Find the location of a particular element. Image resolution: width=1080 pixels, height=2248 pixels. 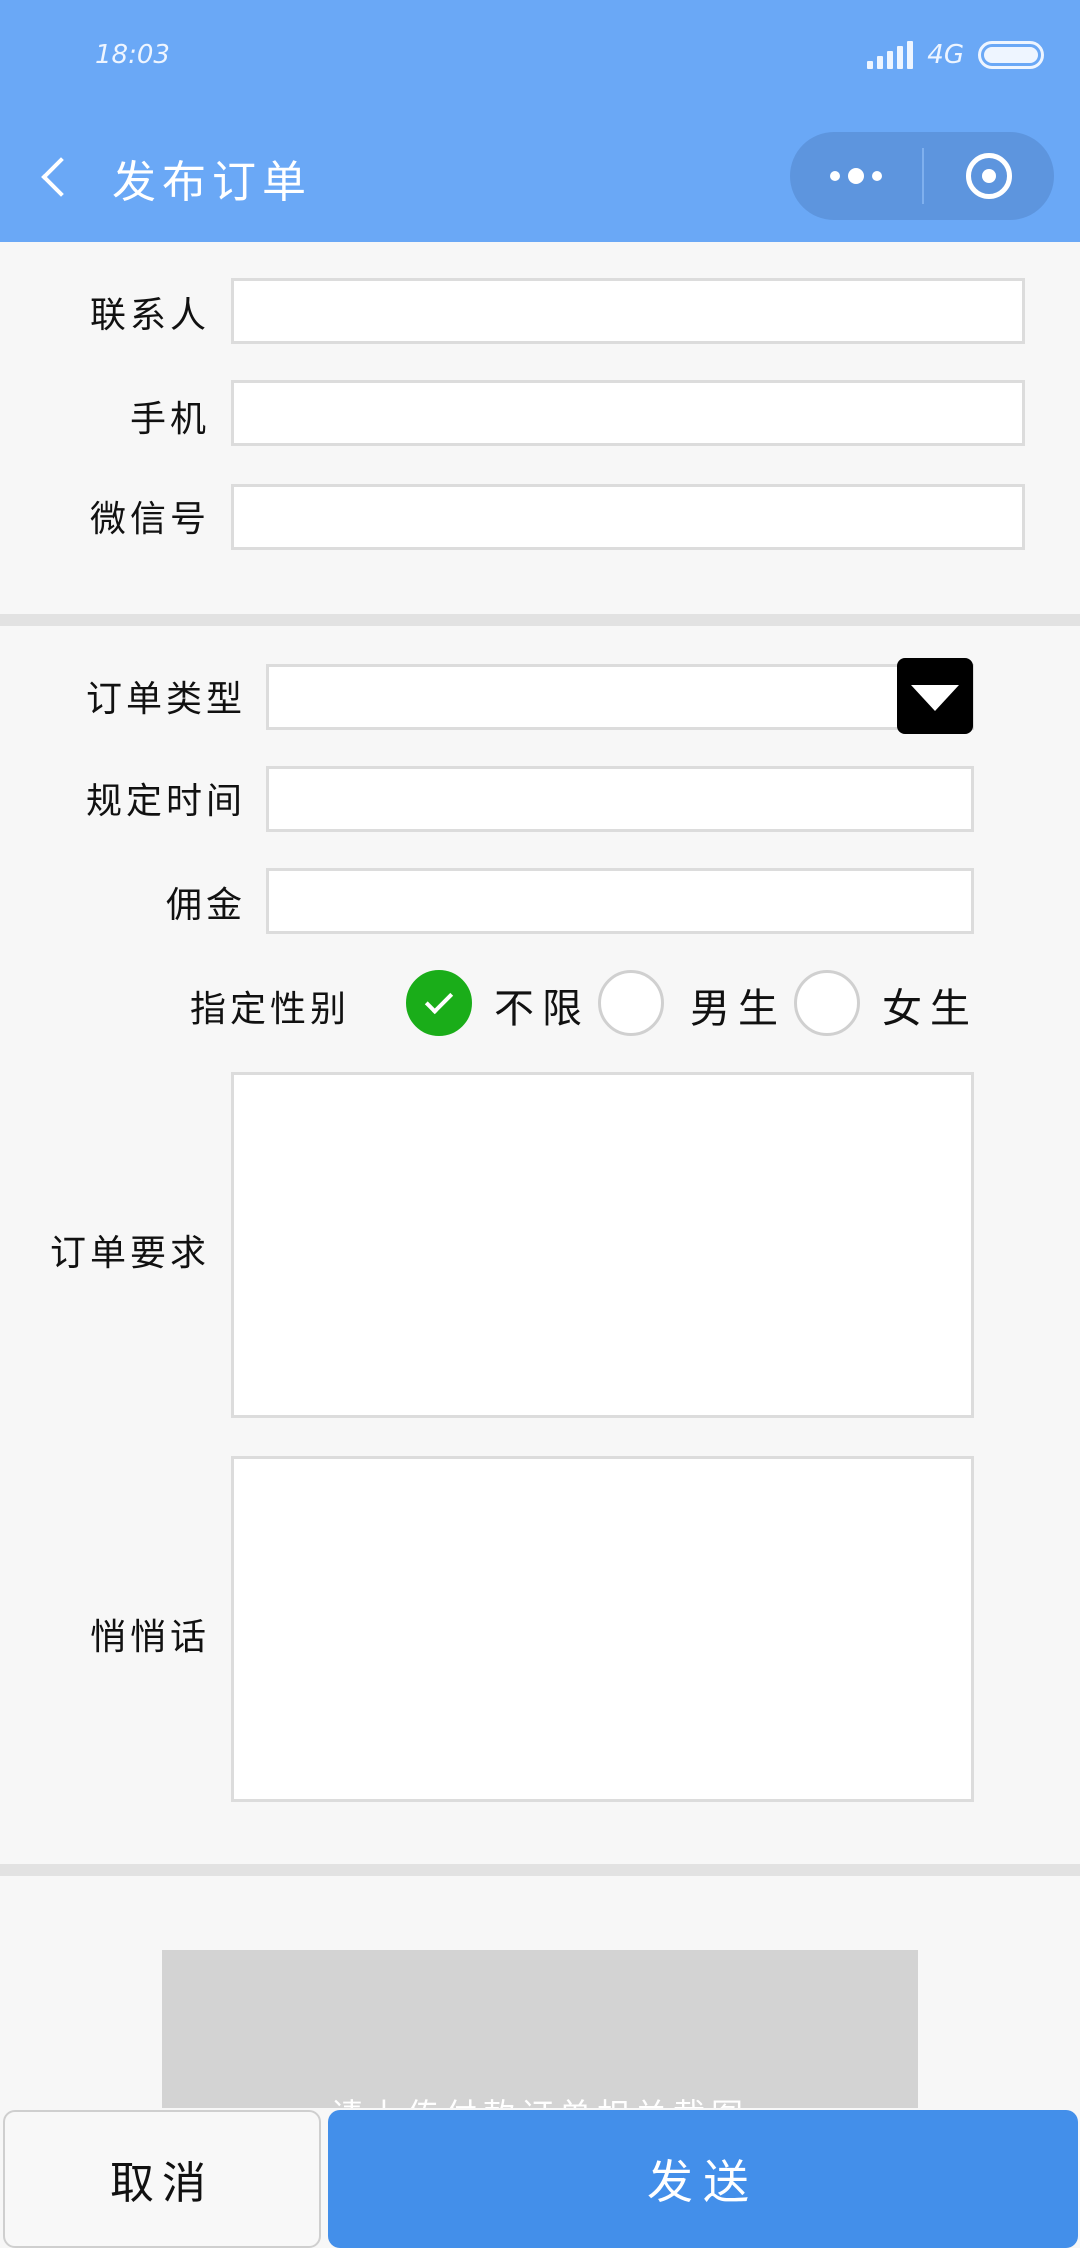

order-type-label: 订单类型 is located at coordinates (165, 699).